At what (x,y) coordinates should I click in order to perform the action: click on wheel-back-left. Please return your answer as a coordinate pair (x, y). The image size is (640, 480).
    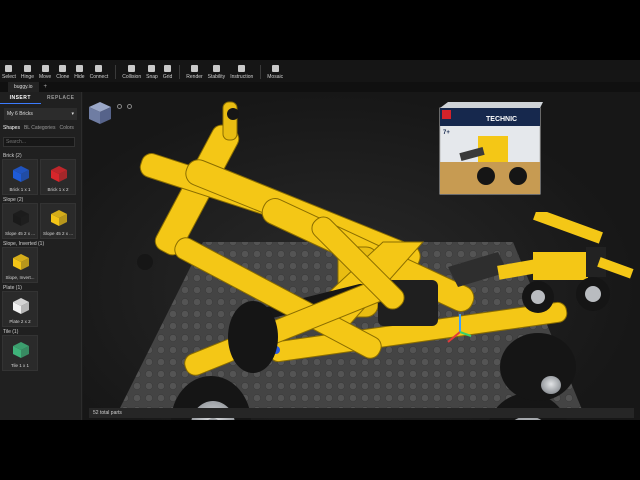
    Looking at the image, I should click on (253, 337).